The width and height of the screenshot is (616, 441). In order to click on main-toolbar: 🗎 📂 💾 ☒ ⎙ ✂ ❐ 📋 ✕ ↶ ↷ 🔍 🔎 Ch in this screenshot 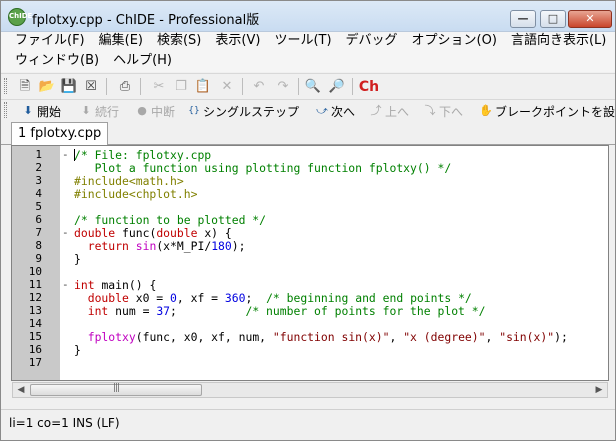, I will do `click(308, 86)`.